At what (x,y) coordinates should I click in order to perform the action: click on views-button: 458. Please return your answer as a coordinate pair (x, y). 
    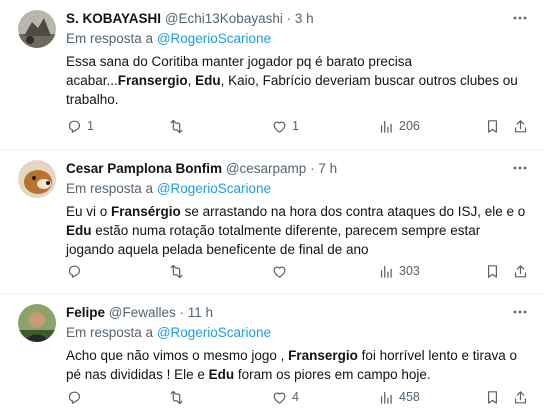
    Looking at the image, I should click on (399, 397).